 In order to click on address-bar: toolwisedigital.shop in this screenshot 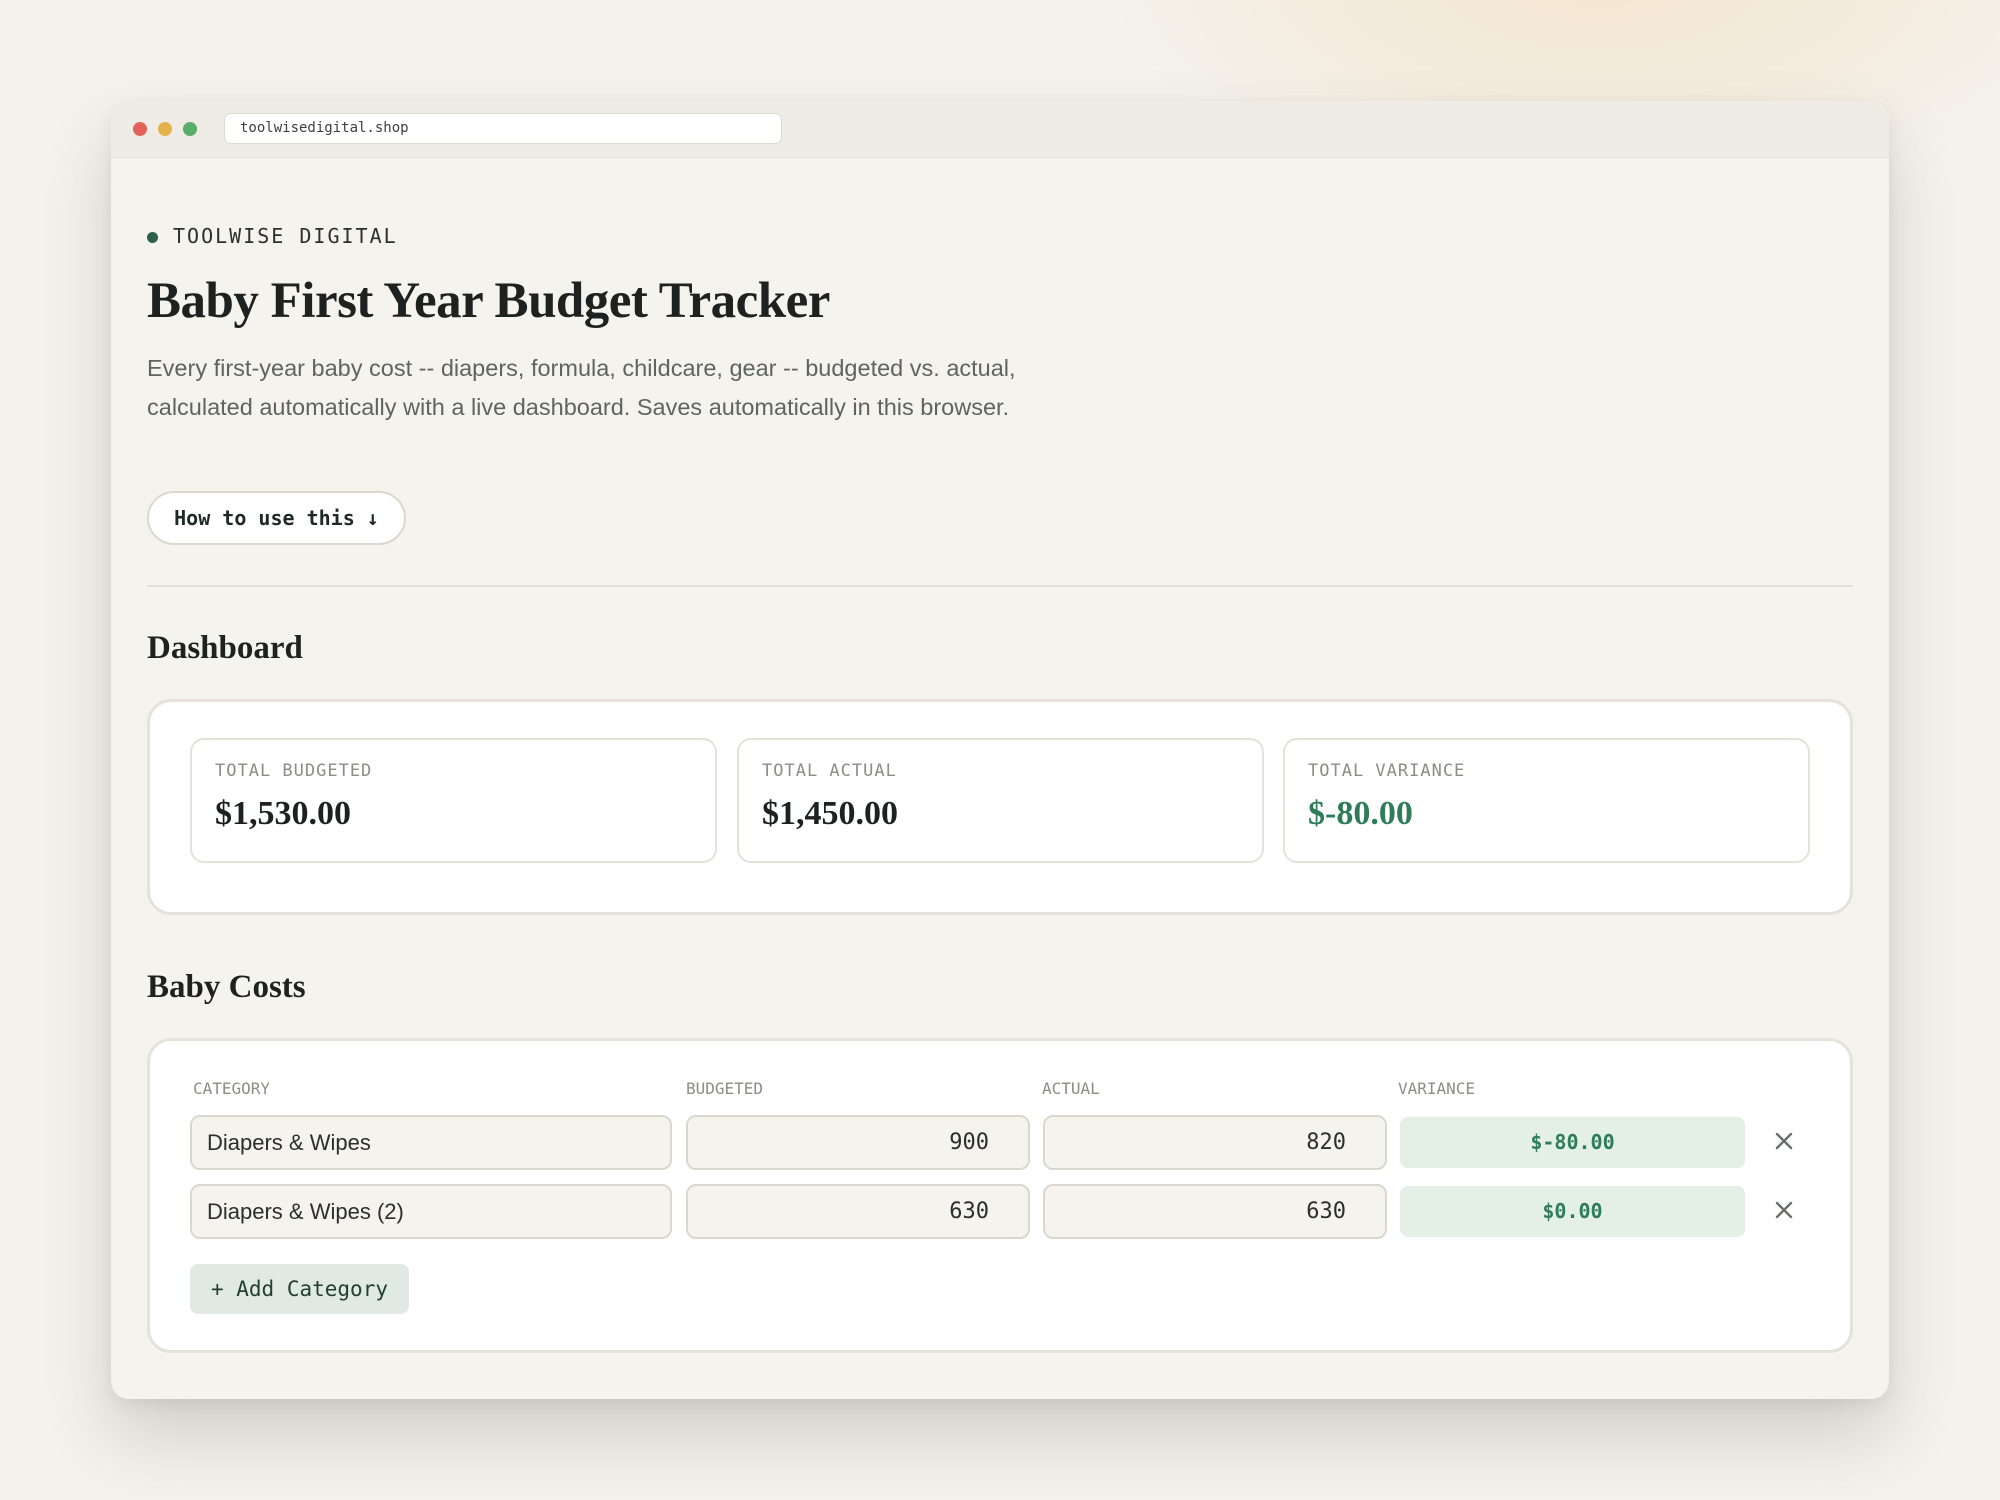, I will do `click(503, 128)`.